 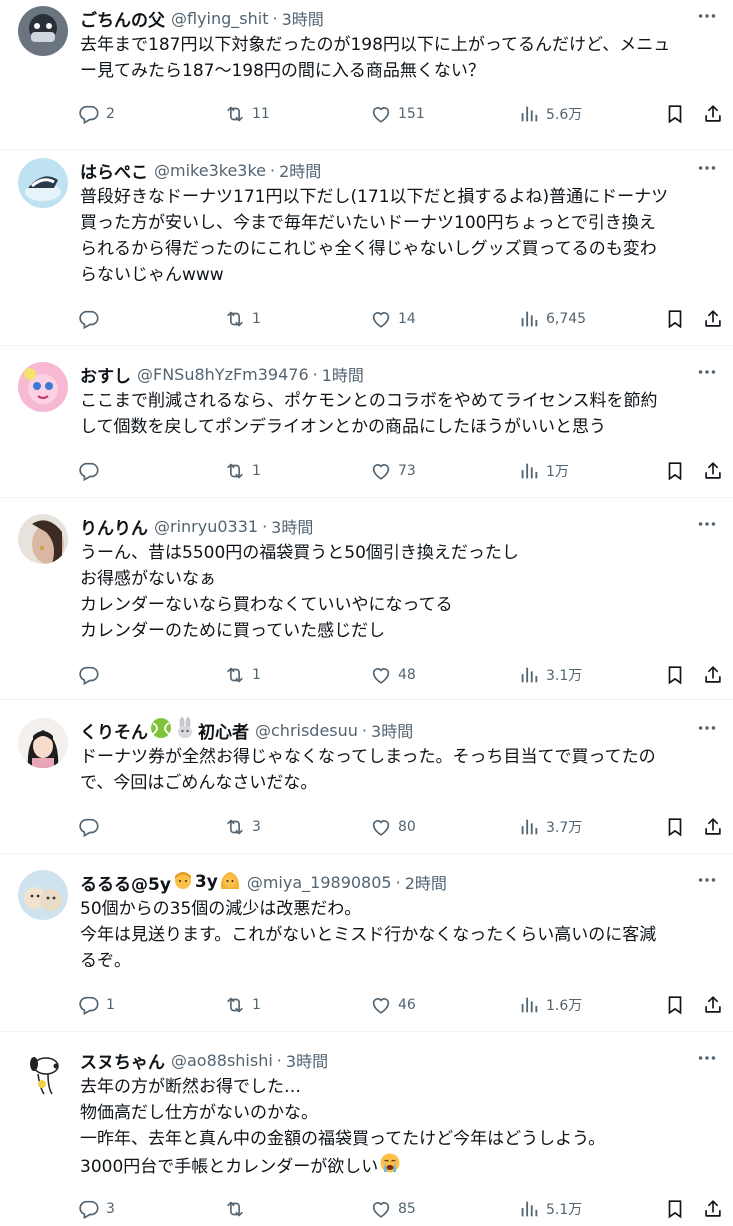 I want to click on display-name-mid: 3y, so click(x=206, y=882).